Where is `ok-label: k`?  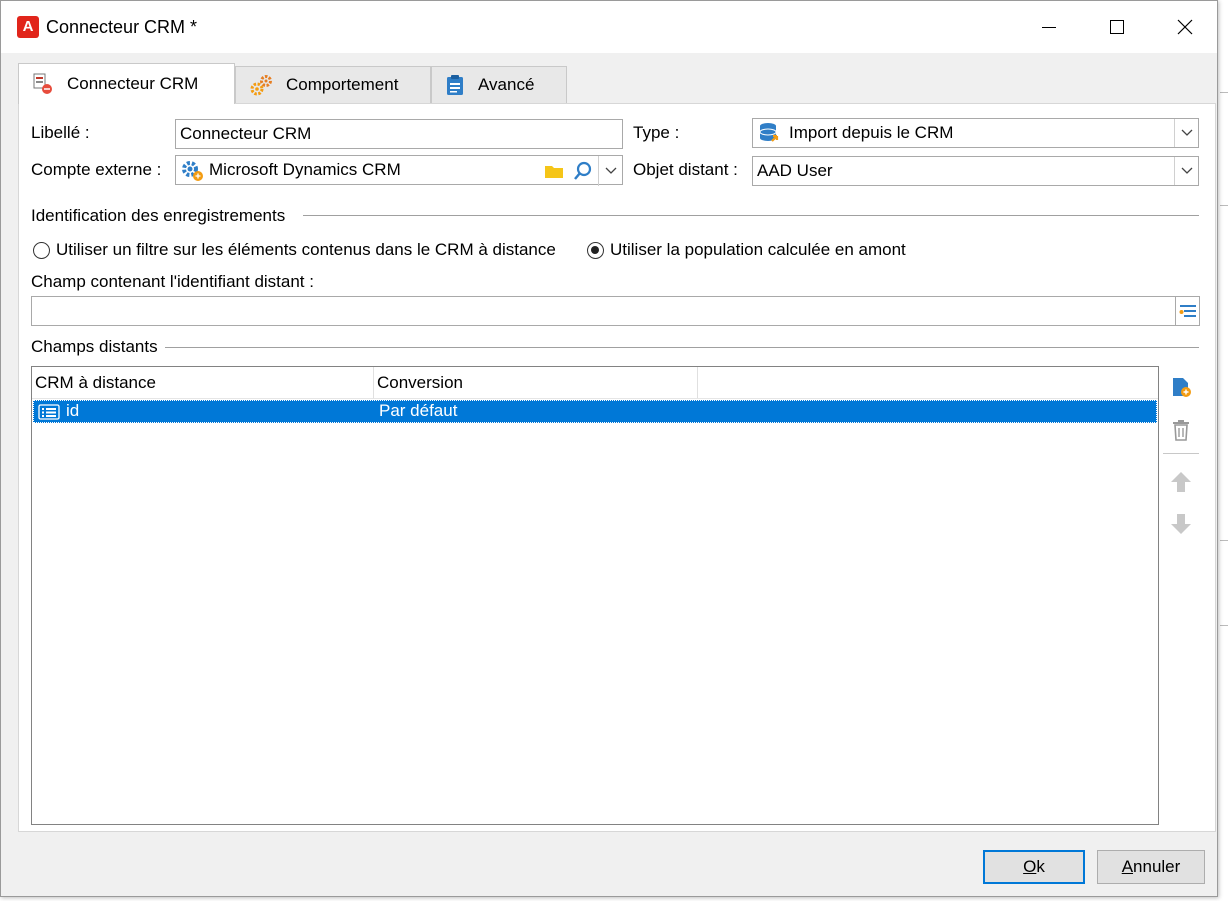
ok-label: k is located at coordinates (1040, 866).